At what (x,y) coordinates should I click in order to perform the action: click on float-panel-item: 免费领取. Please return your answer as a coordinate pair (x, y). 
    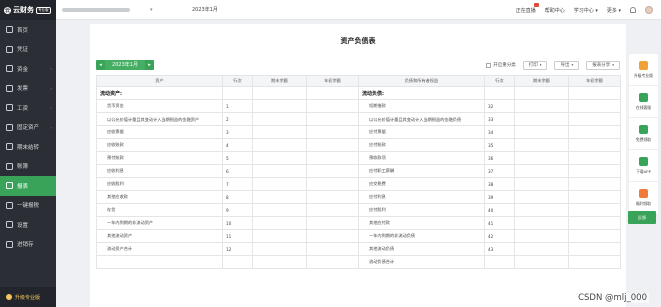
    Looking at the image, I should click on (643, 134).